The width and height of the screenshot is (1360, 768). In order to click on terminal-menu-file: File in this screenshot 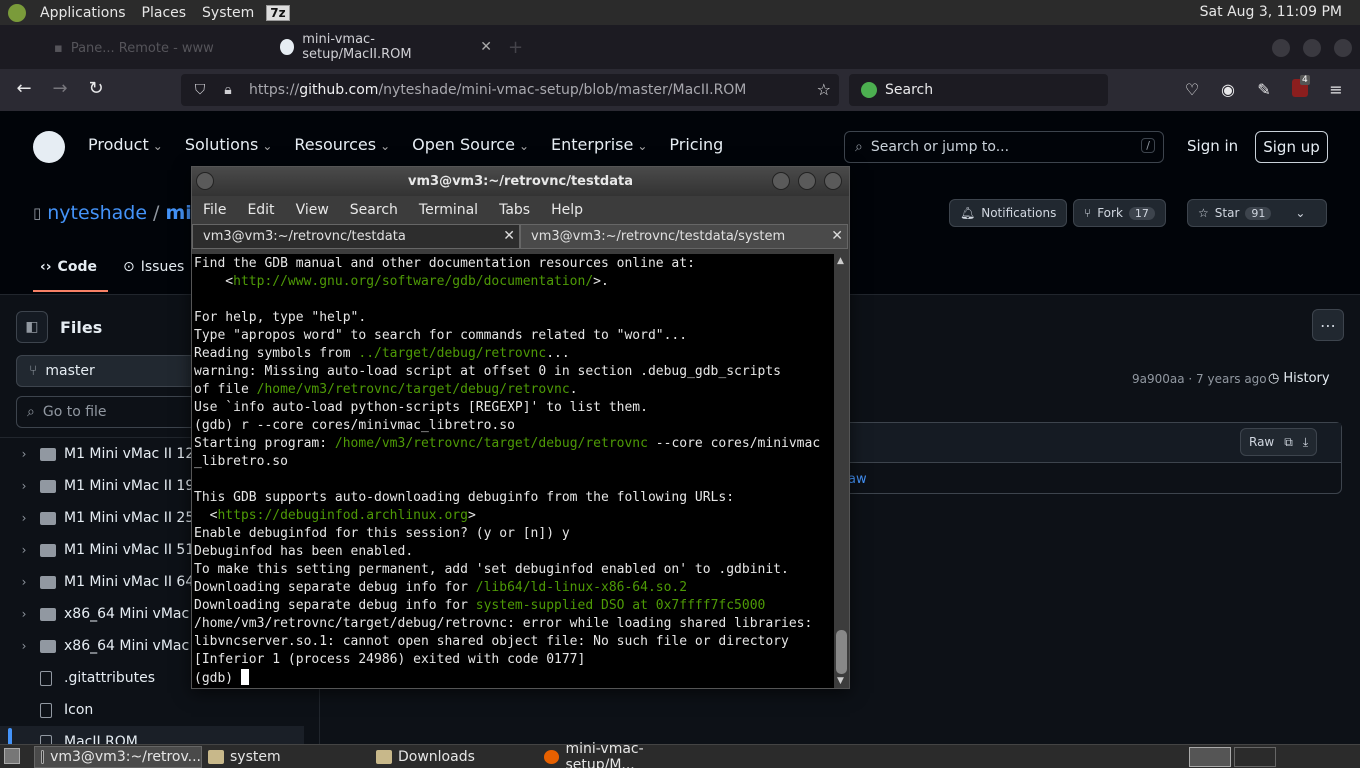, I will do `click(214, 210)`.